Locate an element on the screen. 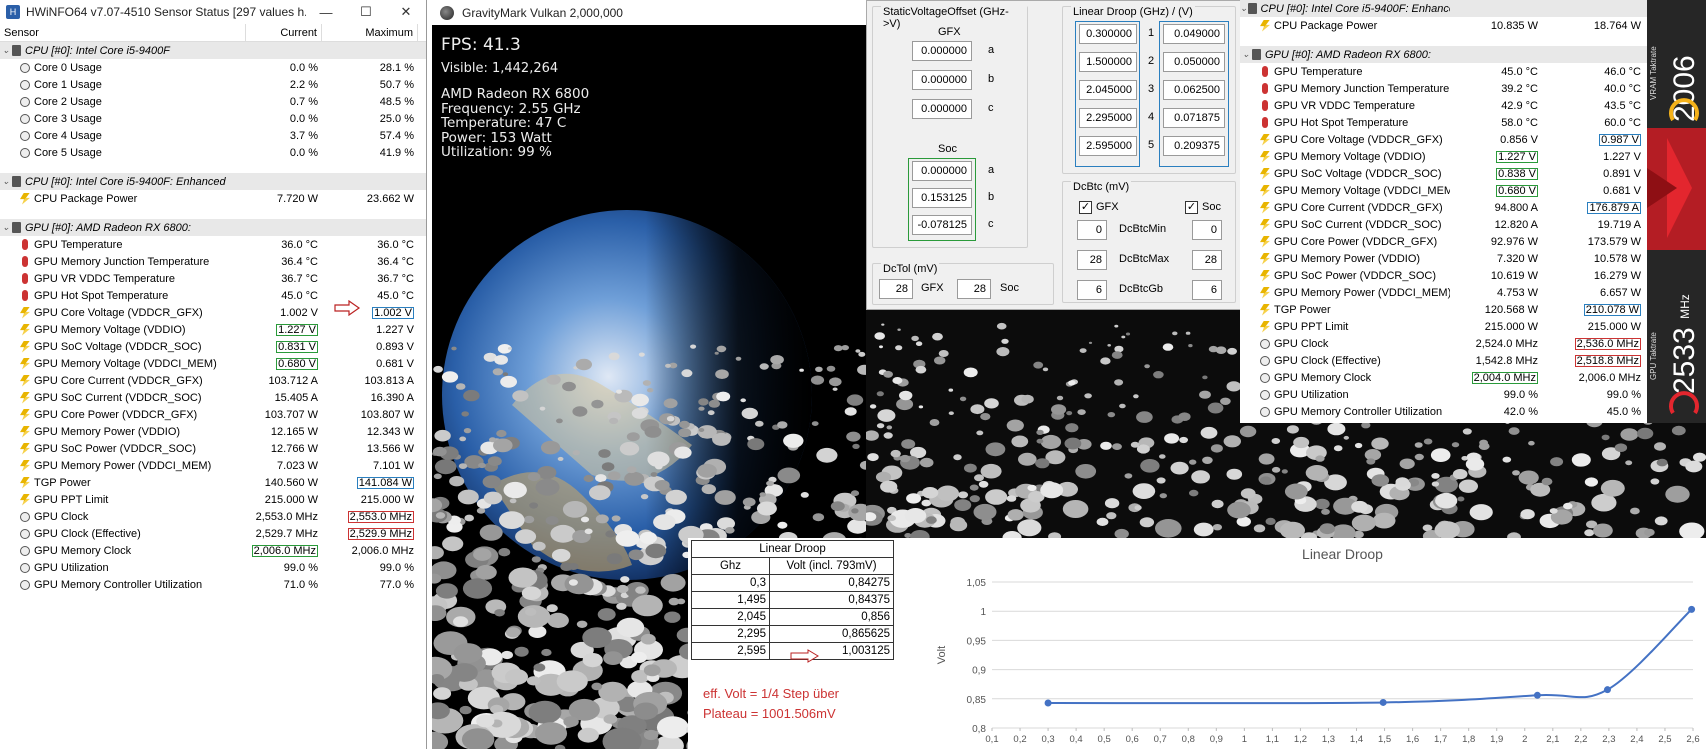 The width and height of the screenshot is (1706, 752). sensor-row: GPU Hot Spot Temperature 58.0 °C 60.0 °C is located at coordinates (1443, 122).